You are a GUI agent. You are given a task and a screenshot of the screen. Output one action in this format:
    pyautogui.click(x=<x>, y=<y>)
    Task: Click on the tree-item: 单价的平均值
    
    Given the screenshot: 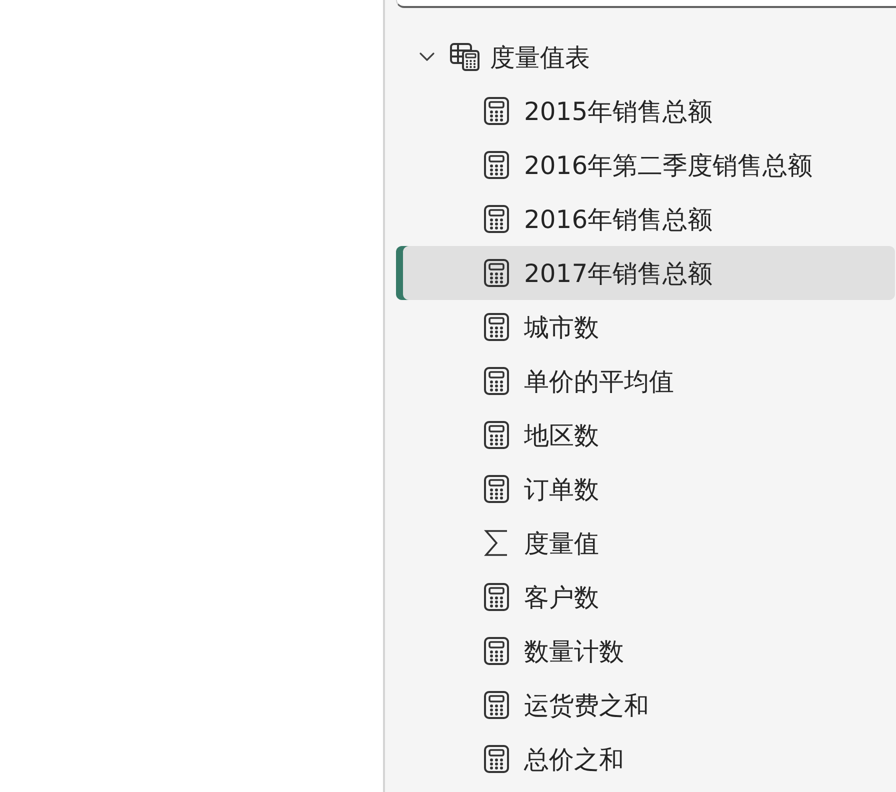 What is the action you would take?
    pyautogui.click(x=645, y=381)
    